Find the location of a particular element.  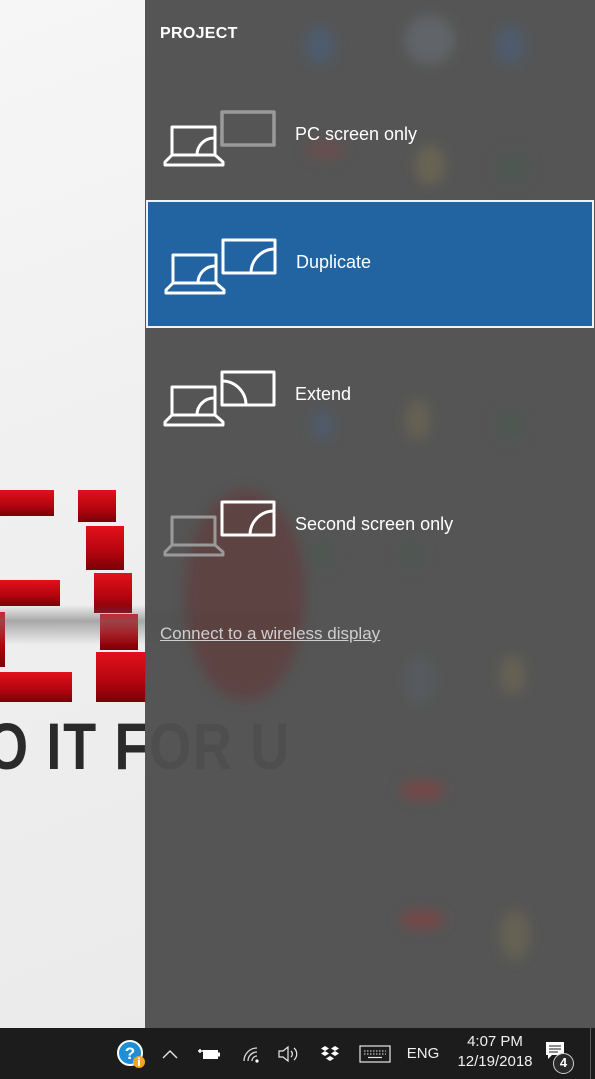

show-hidden-icons-button is located at coordinates (170, 1053).